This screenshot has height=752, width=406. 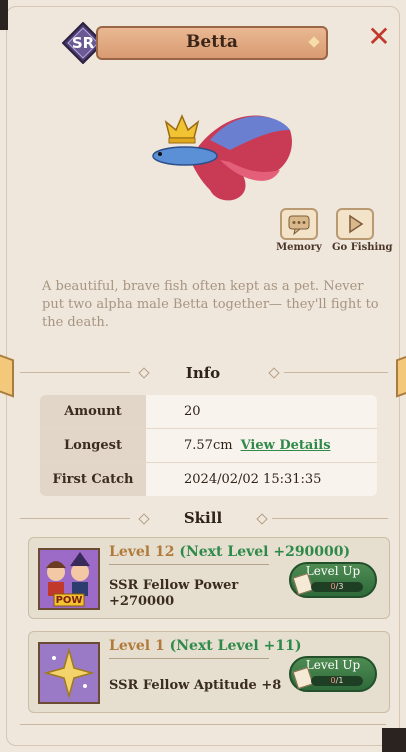 I want to click on pow-badge: POW, so click(x=69, y=600).